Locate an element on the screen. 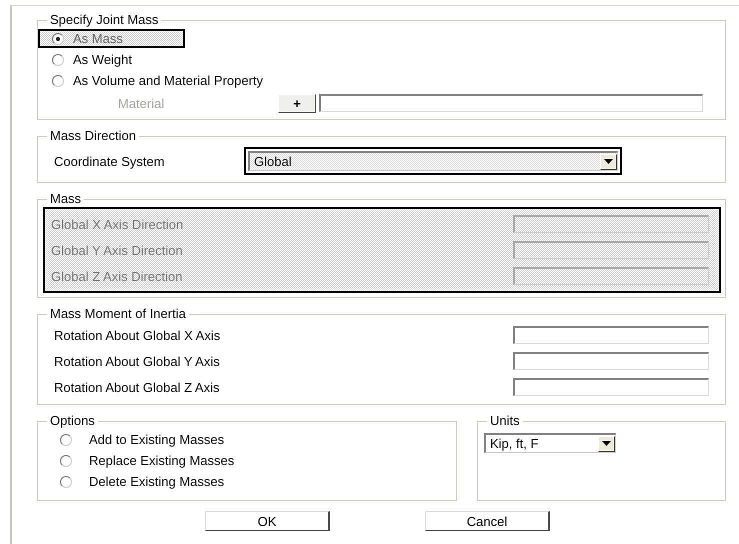 The width and height of the screenshot is (739, 544). dialog-button: OK is located at coordinates (267, 521).